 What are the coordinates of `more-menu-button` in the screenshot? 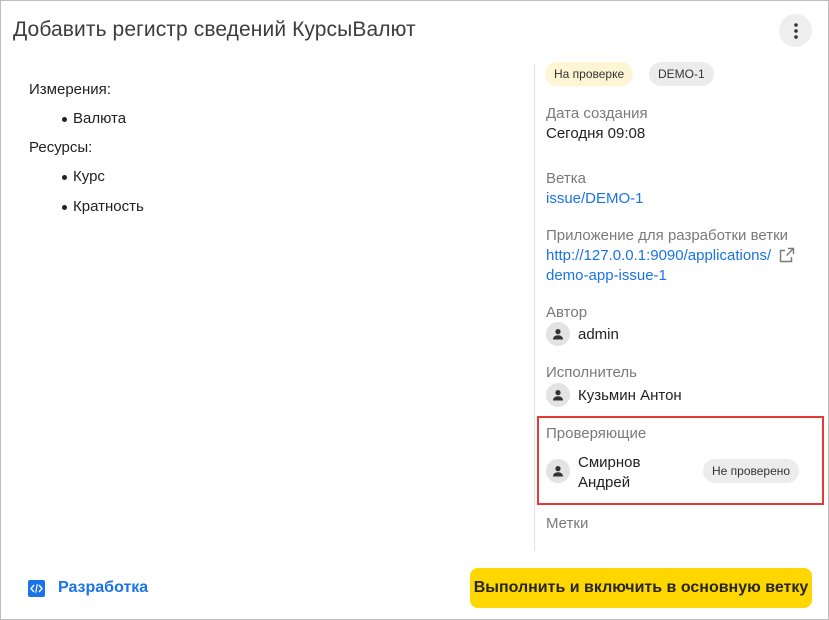 It's located at (795, 30).